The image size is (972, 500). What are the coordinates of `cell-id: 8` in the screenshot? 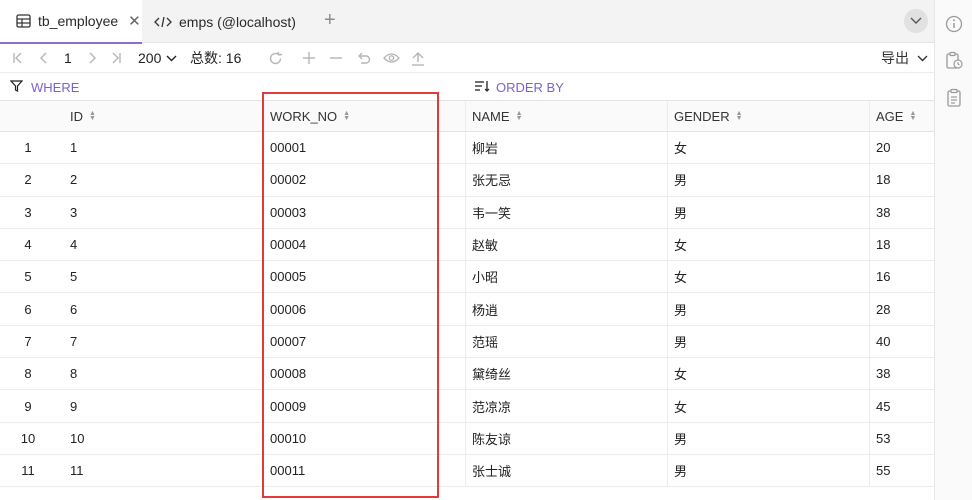 It's located at (164, 374).